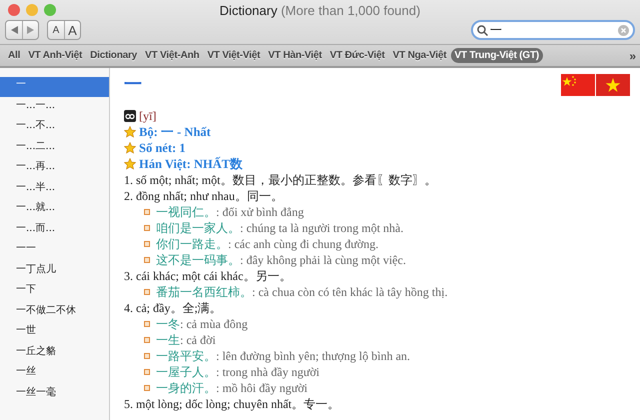 The width and height of the screenshot is (640, 420). Describe the element at coordinates (232, 388) in the screenshot. I see `example-text: 一身的汗。: mồ hôi đầy người` at that location.